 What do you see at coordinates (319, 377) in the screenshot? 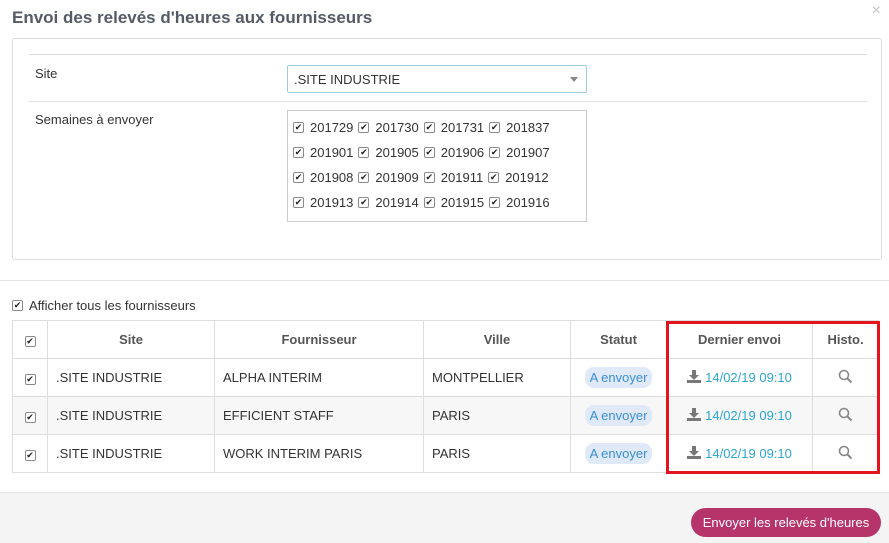
I see `cell-supplier: ALPHA INTERIM` at bounding box center [319, 377].